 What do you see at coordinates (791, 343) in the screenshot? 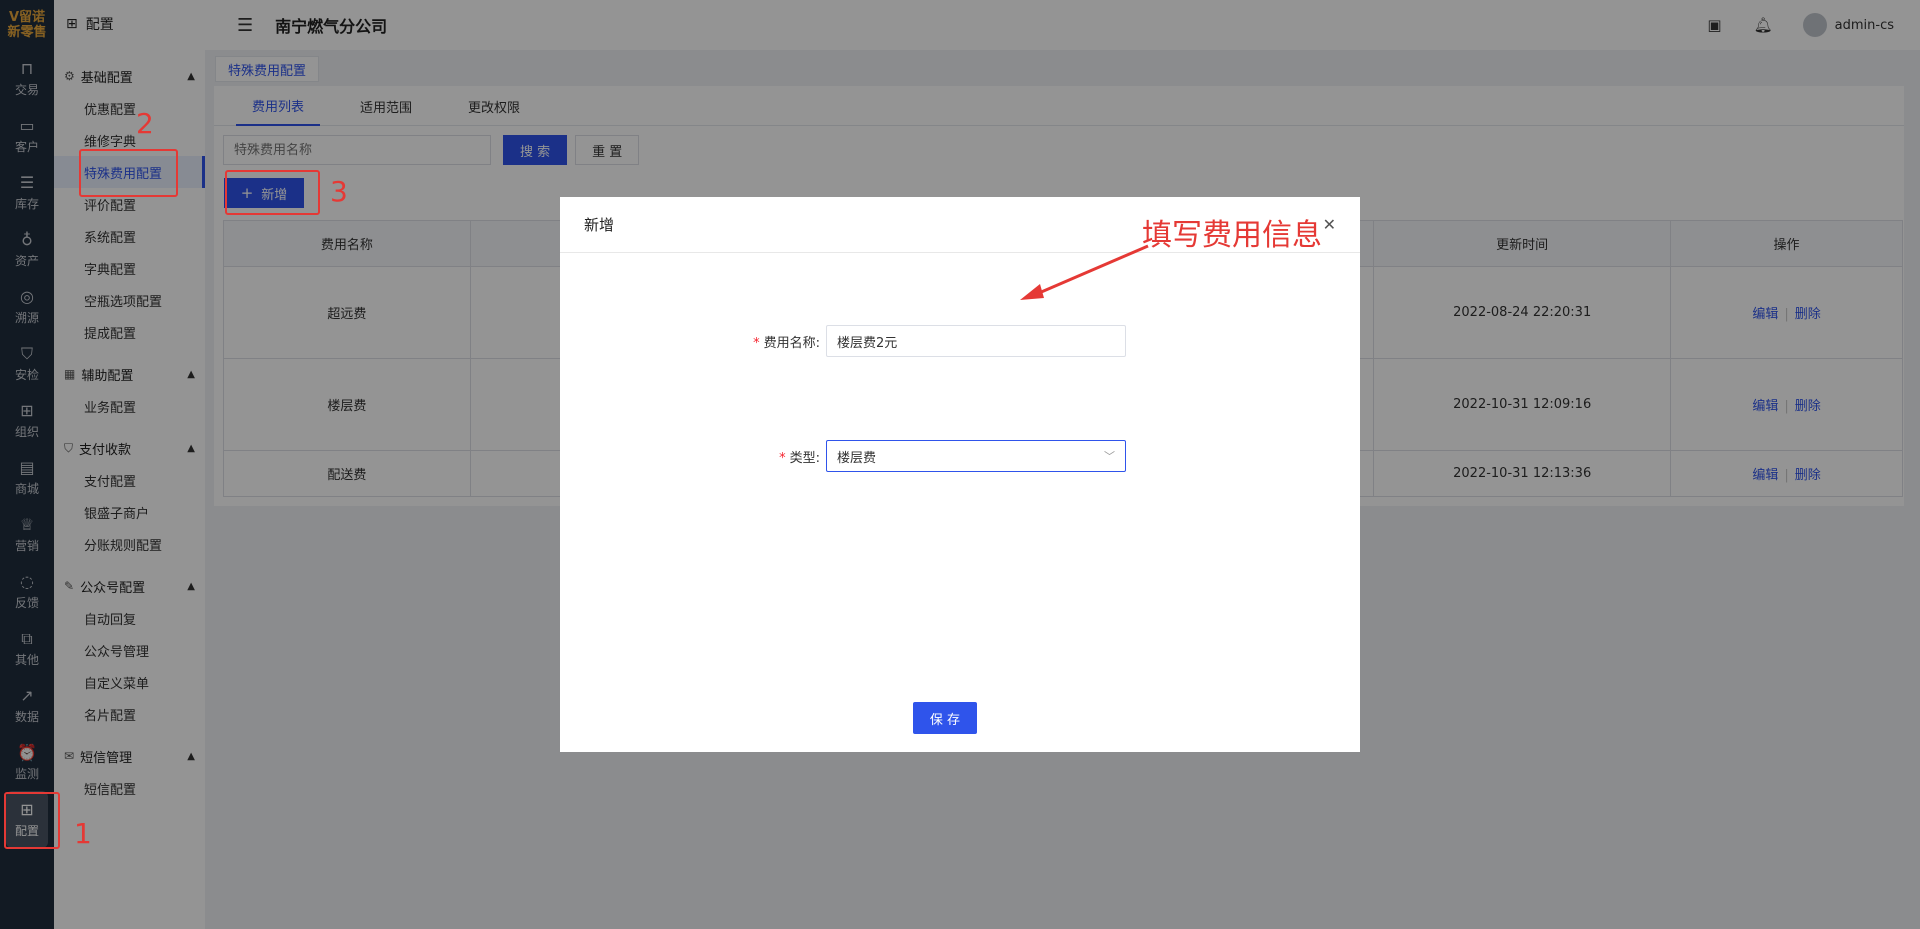
I see `fee-name-label-text: 费用名称:` at bounding box center [791, 343].